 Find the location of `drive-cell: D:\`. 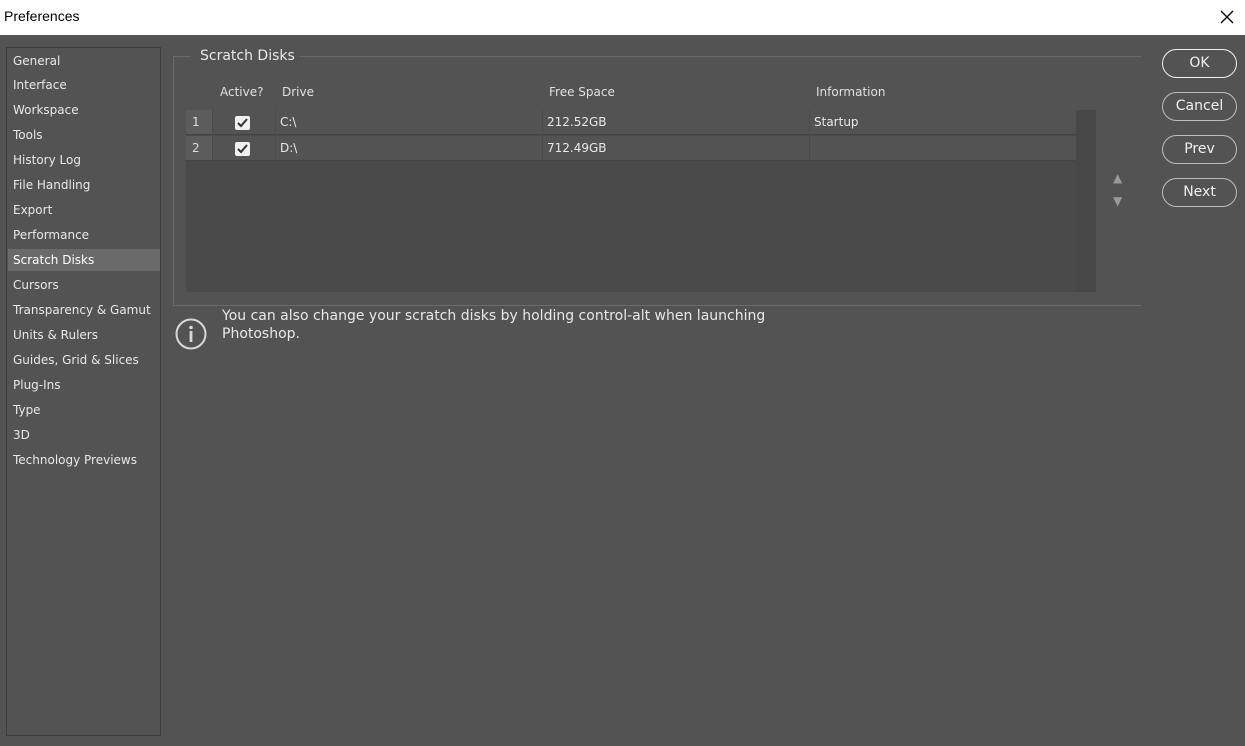

drive-cell: D:\ is located at coordinates (409, 148).